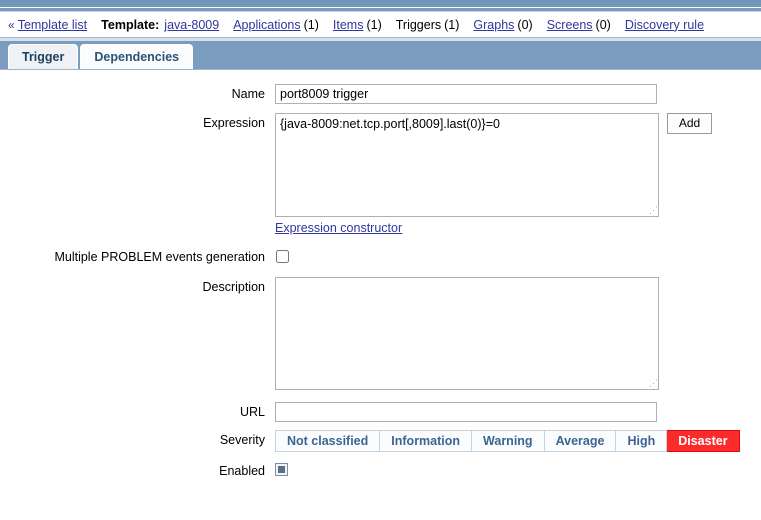  I want to click on add-expression-button: Add, so click(689, 123).